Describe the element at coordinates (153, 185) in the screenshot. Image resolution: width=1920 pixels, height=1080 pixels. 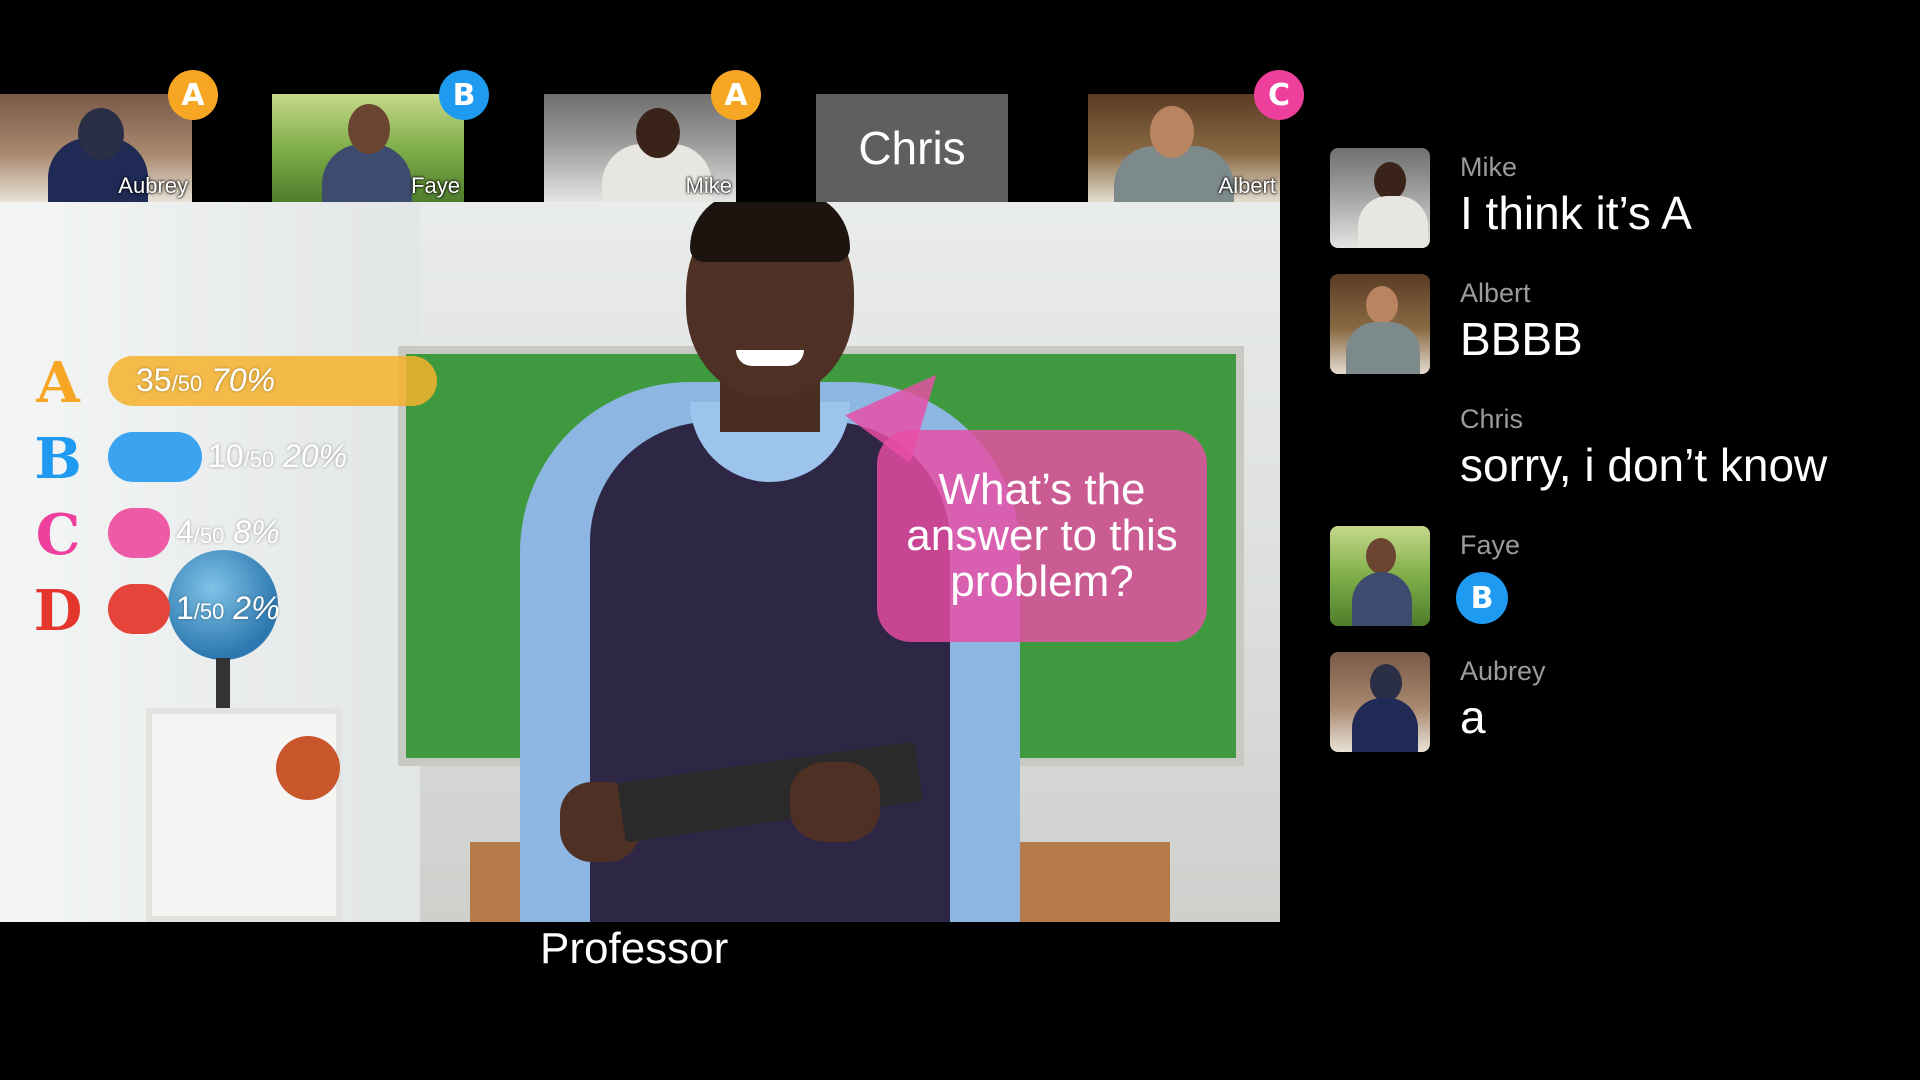
I see `participant-name: Aubrey` at that location.